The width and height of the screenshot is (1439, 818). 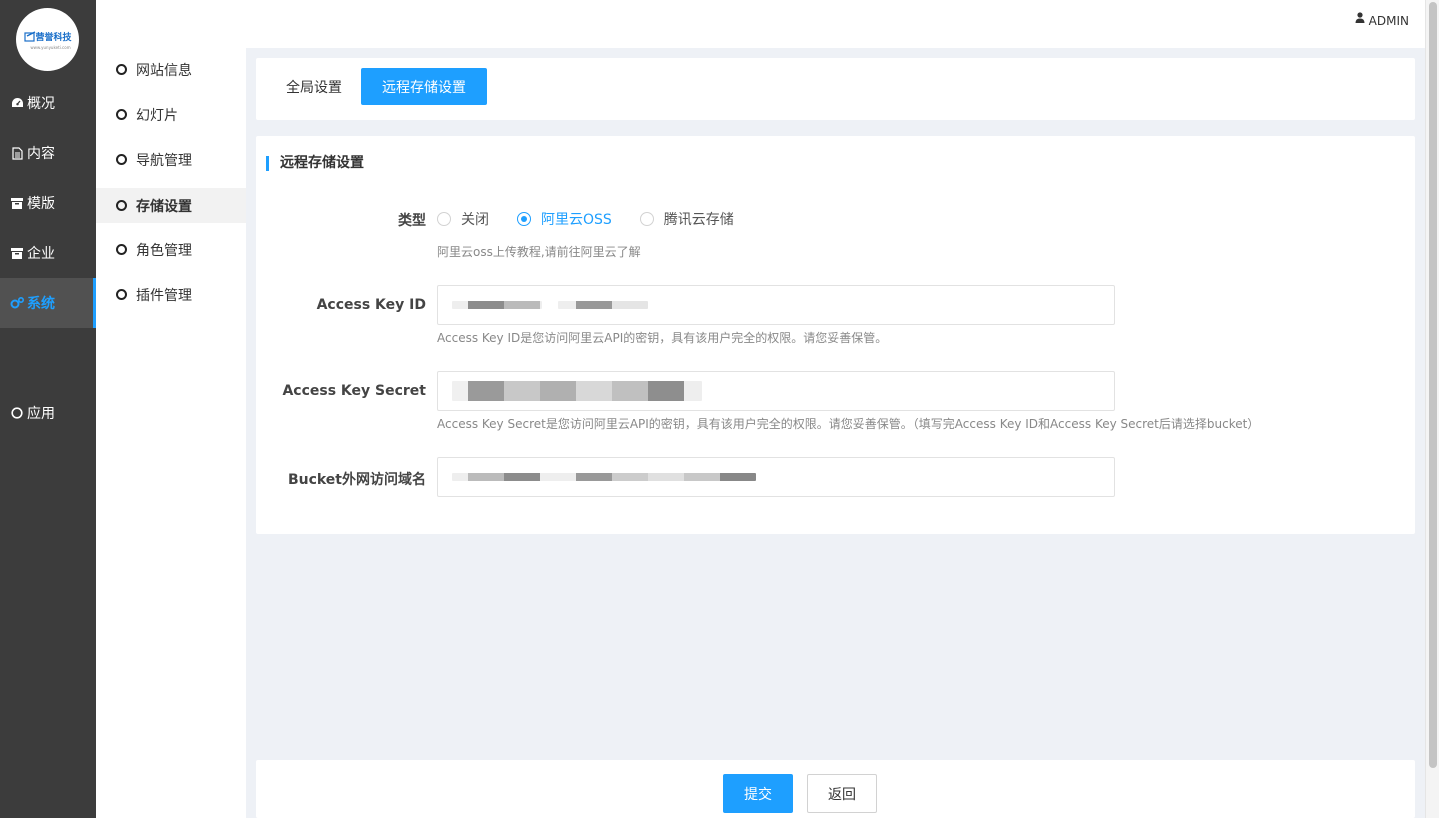 I want to click on sidebar-item-overview: 概况, so click(x=48, y=103).